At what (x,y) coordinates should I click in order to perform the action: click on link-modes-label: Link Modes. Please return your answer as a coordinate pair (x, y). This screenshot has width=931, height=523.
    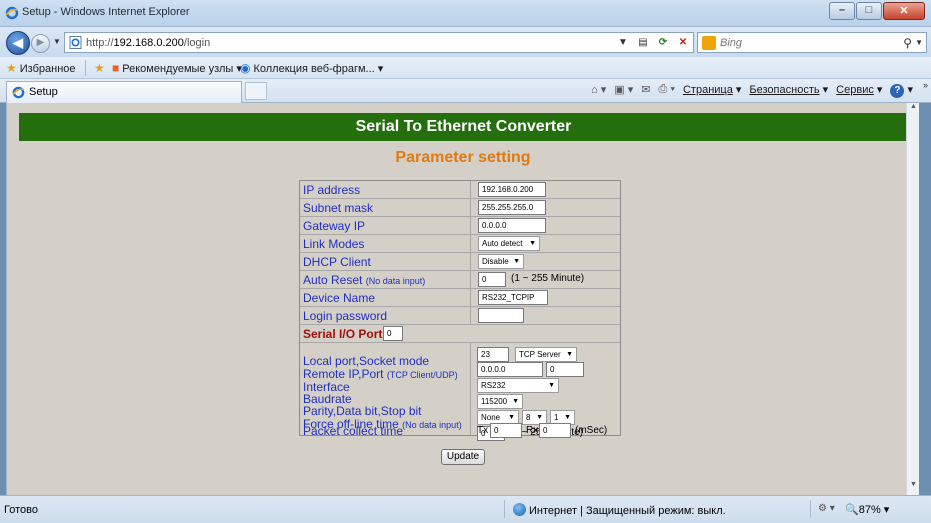
    Looking at the image, I should click on (334, 244).